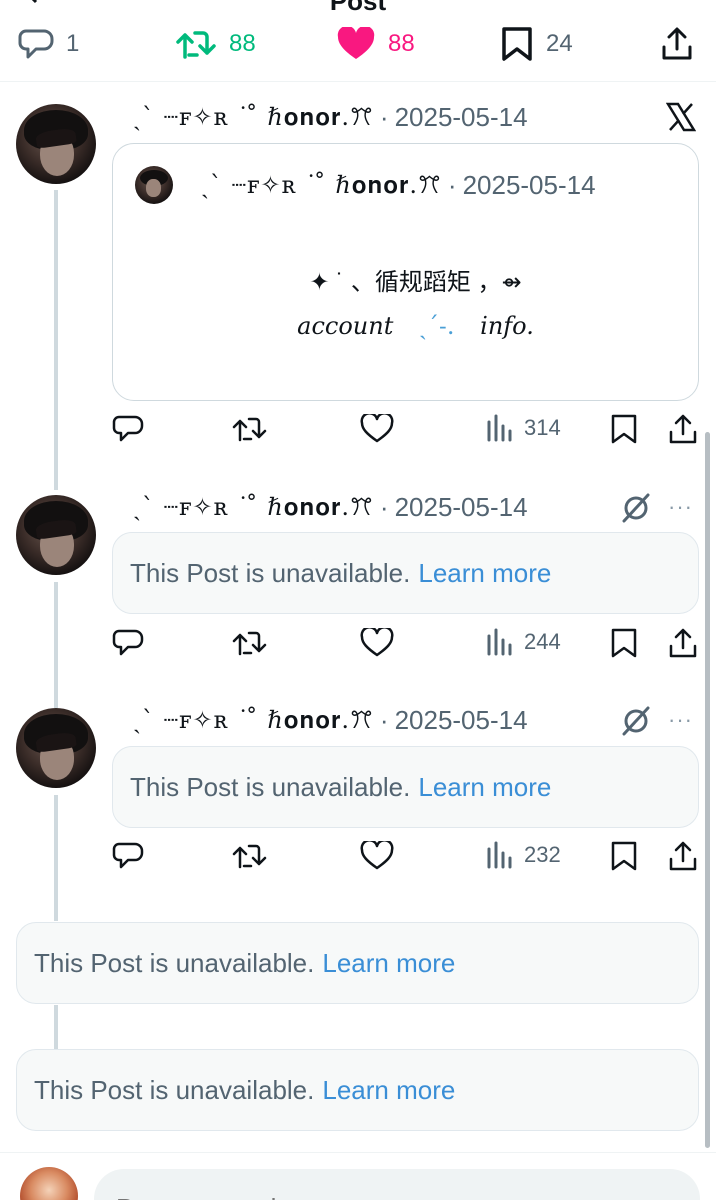 Image resolution: width=716 pixels, height=1200 pixels. Describe the element at coordinates (397, 1184) in the screenshot. I see `reply-input` at that location.